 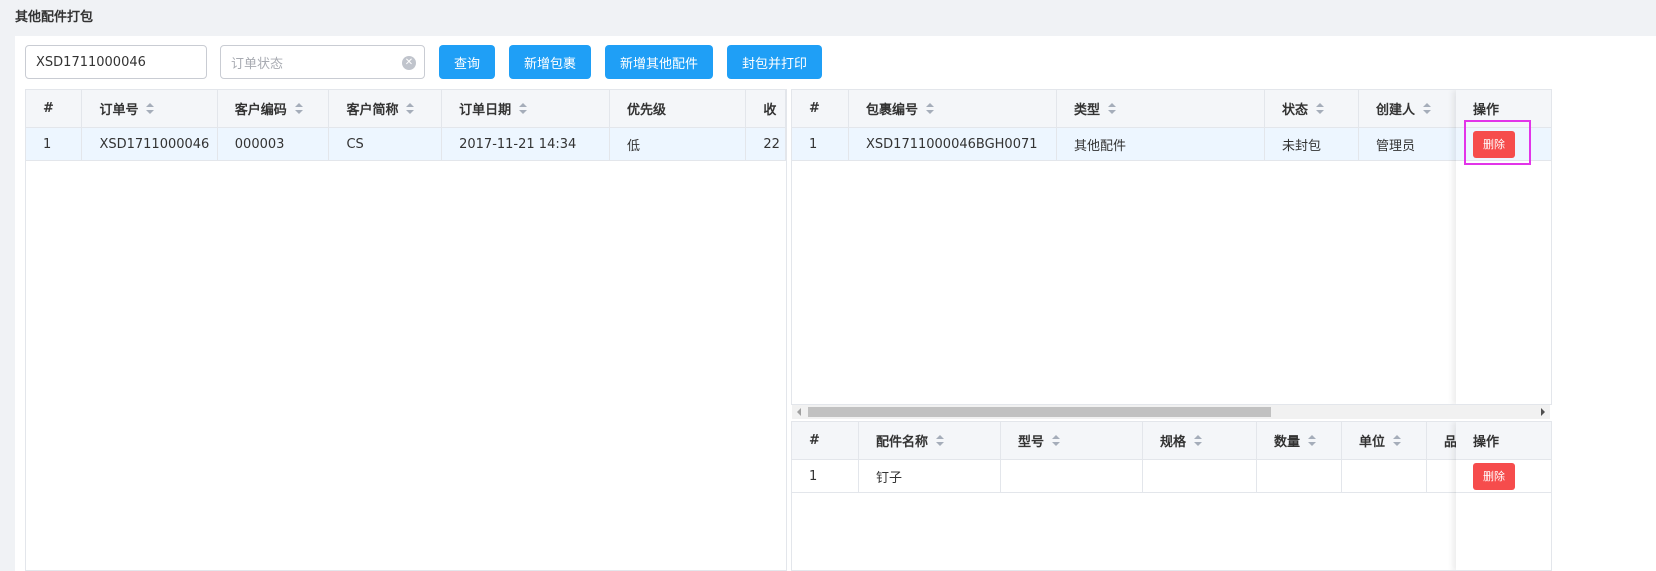 I want to click on table-row: 1 钉子, so click(x=1171, y=476).